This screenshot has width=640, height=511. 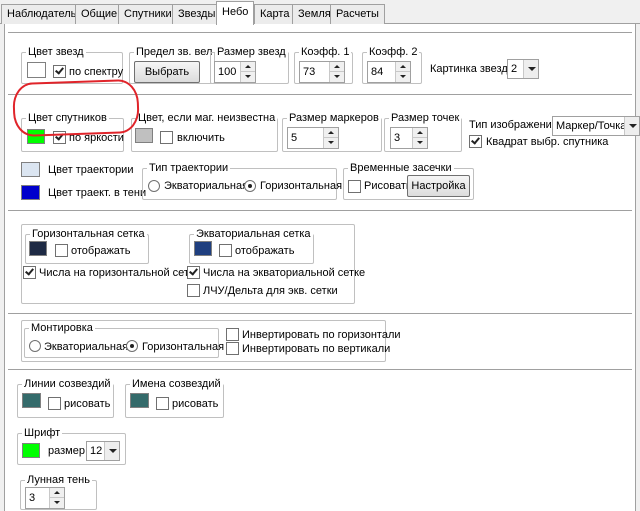 I want to click on point-size-spinner: 3, so click(x=409, y=138).